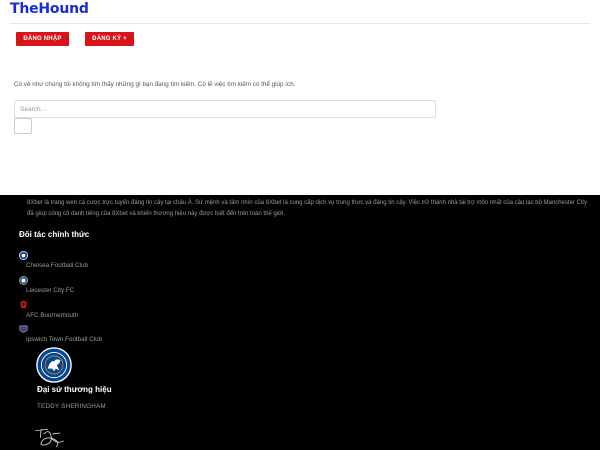  I want to click on ipswich-icon, so click(23, 329).